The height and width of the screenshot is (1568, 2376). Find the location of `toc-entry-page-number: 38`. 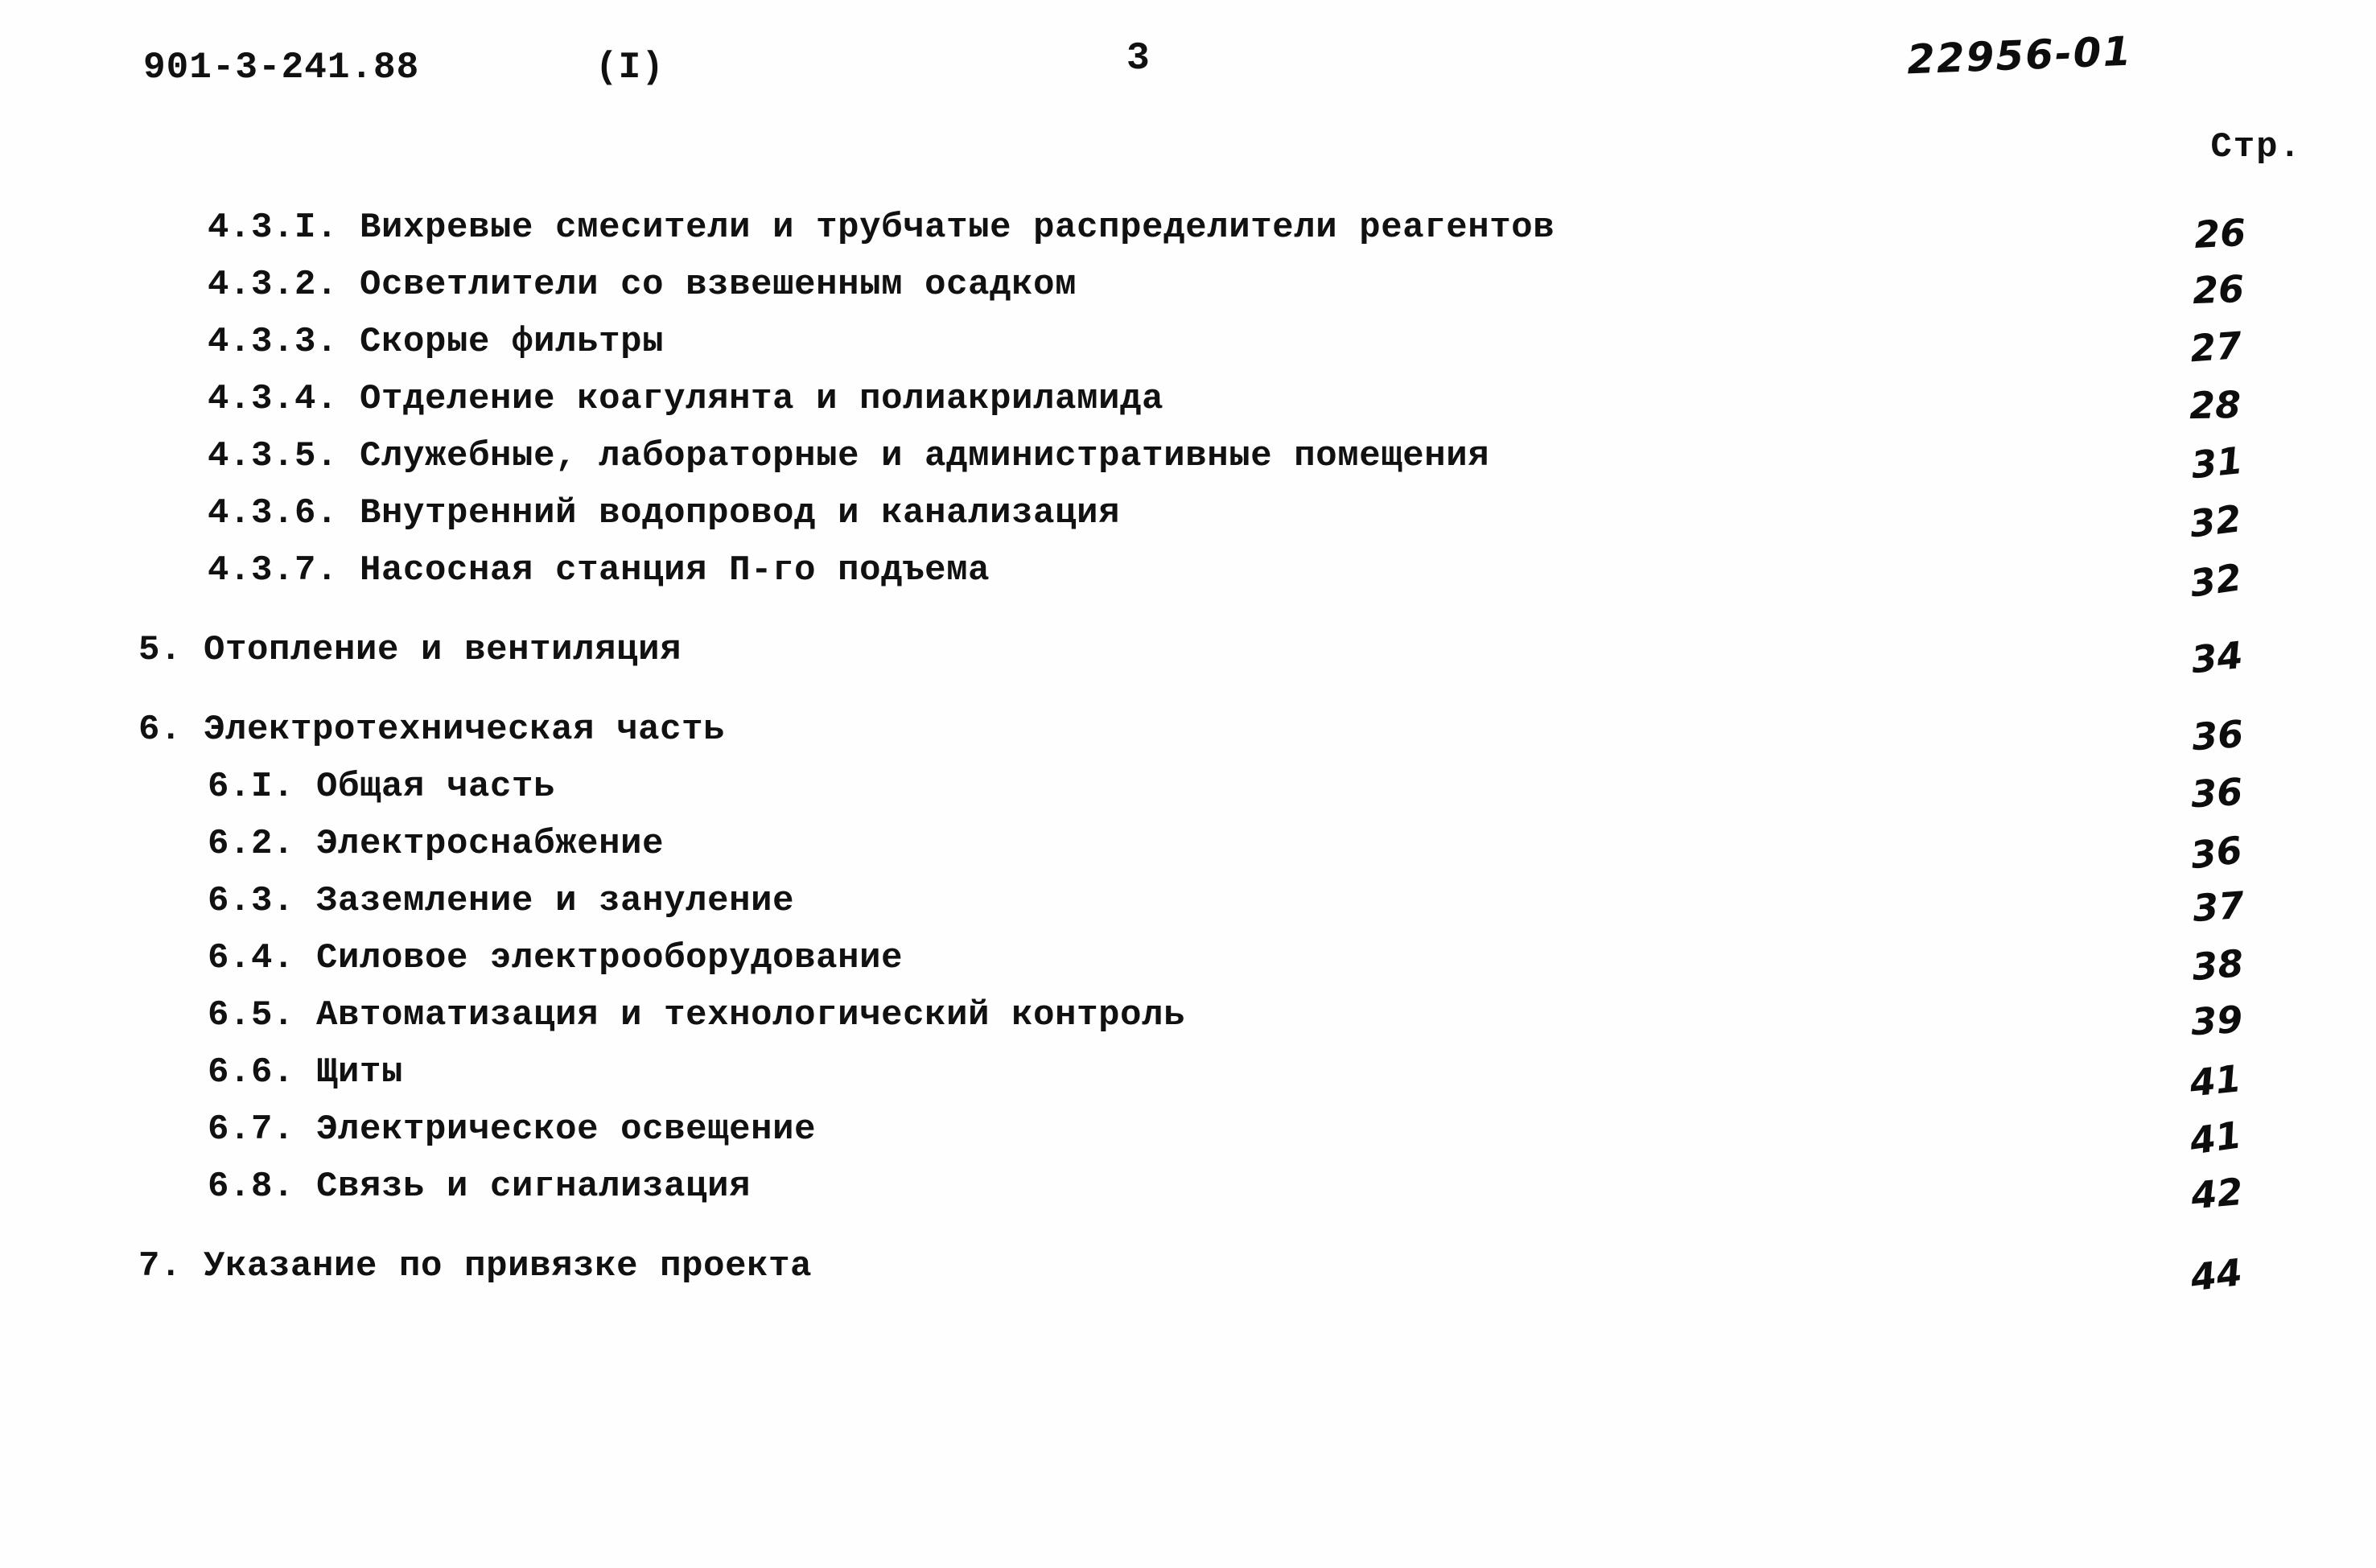

toc-entry-page-number: 38 is located at coordinates (2218, 965).